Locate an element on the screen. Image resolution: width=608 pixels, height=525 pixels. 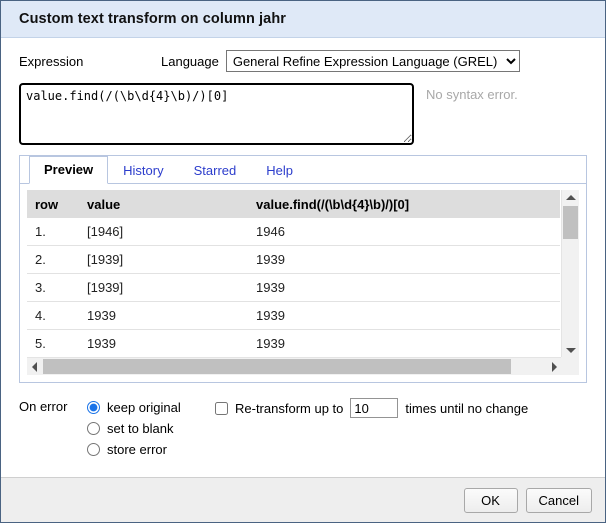
expression-input is located at coordinates (216, 114).